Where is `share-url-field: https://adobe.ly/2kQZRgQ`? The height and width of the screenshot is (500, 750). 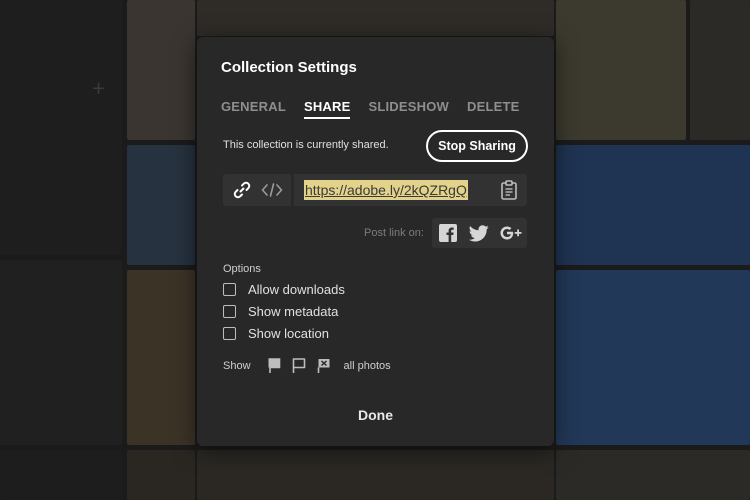 share-url-field: https://adobe.ly/2kQZRgQ is located at coordinates (410, 190).